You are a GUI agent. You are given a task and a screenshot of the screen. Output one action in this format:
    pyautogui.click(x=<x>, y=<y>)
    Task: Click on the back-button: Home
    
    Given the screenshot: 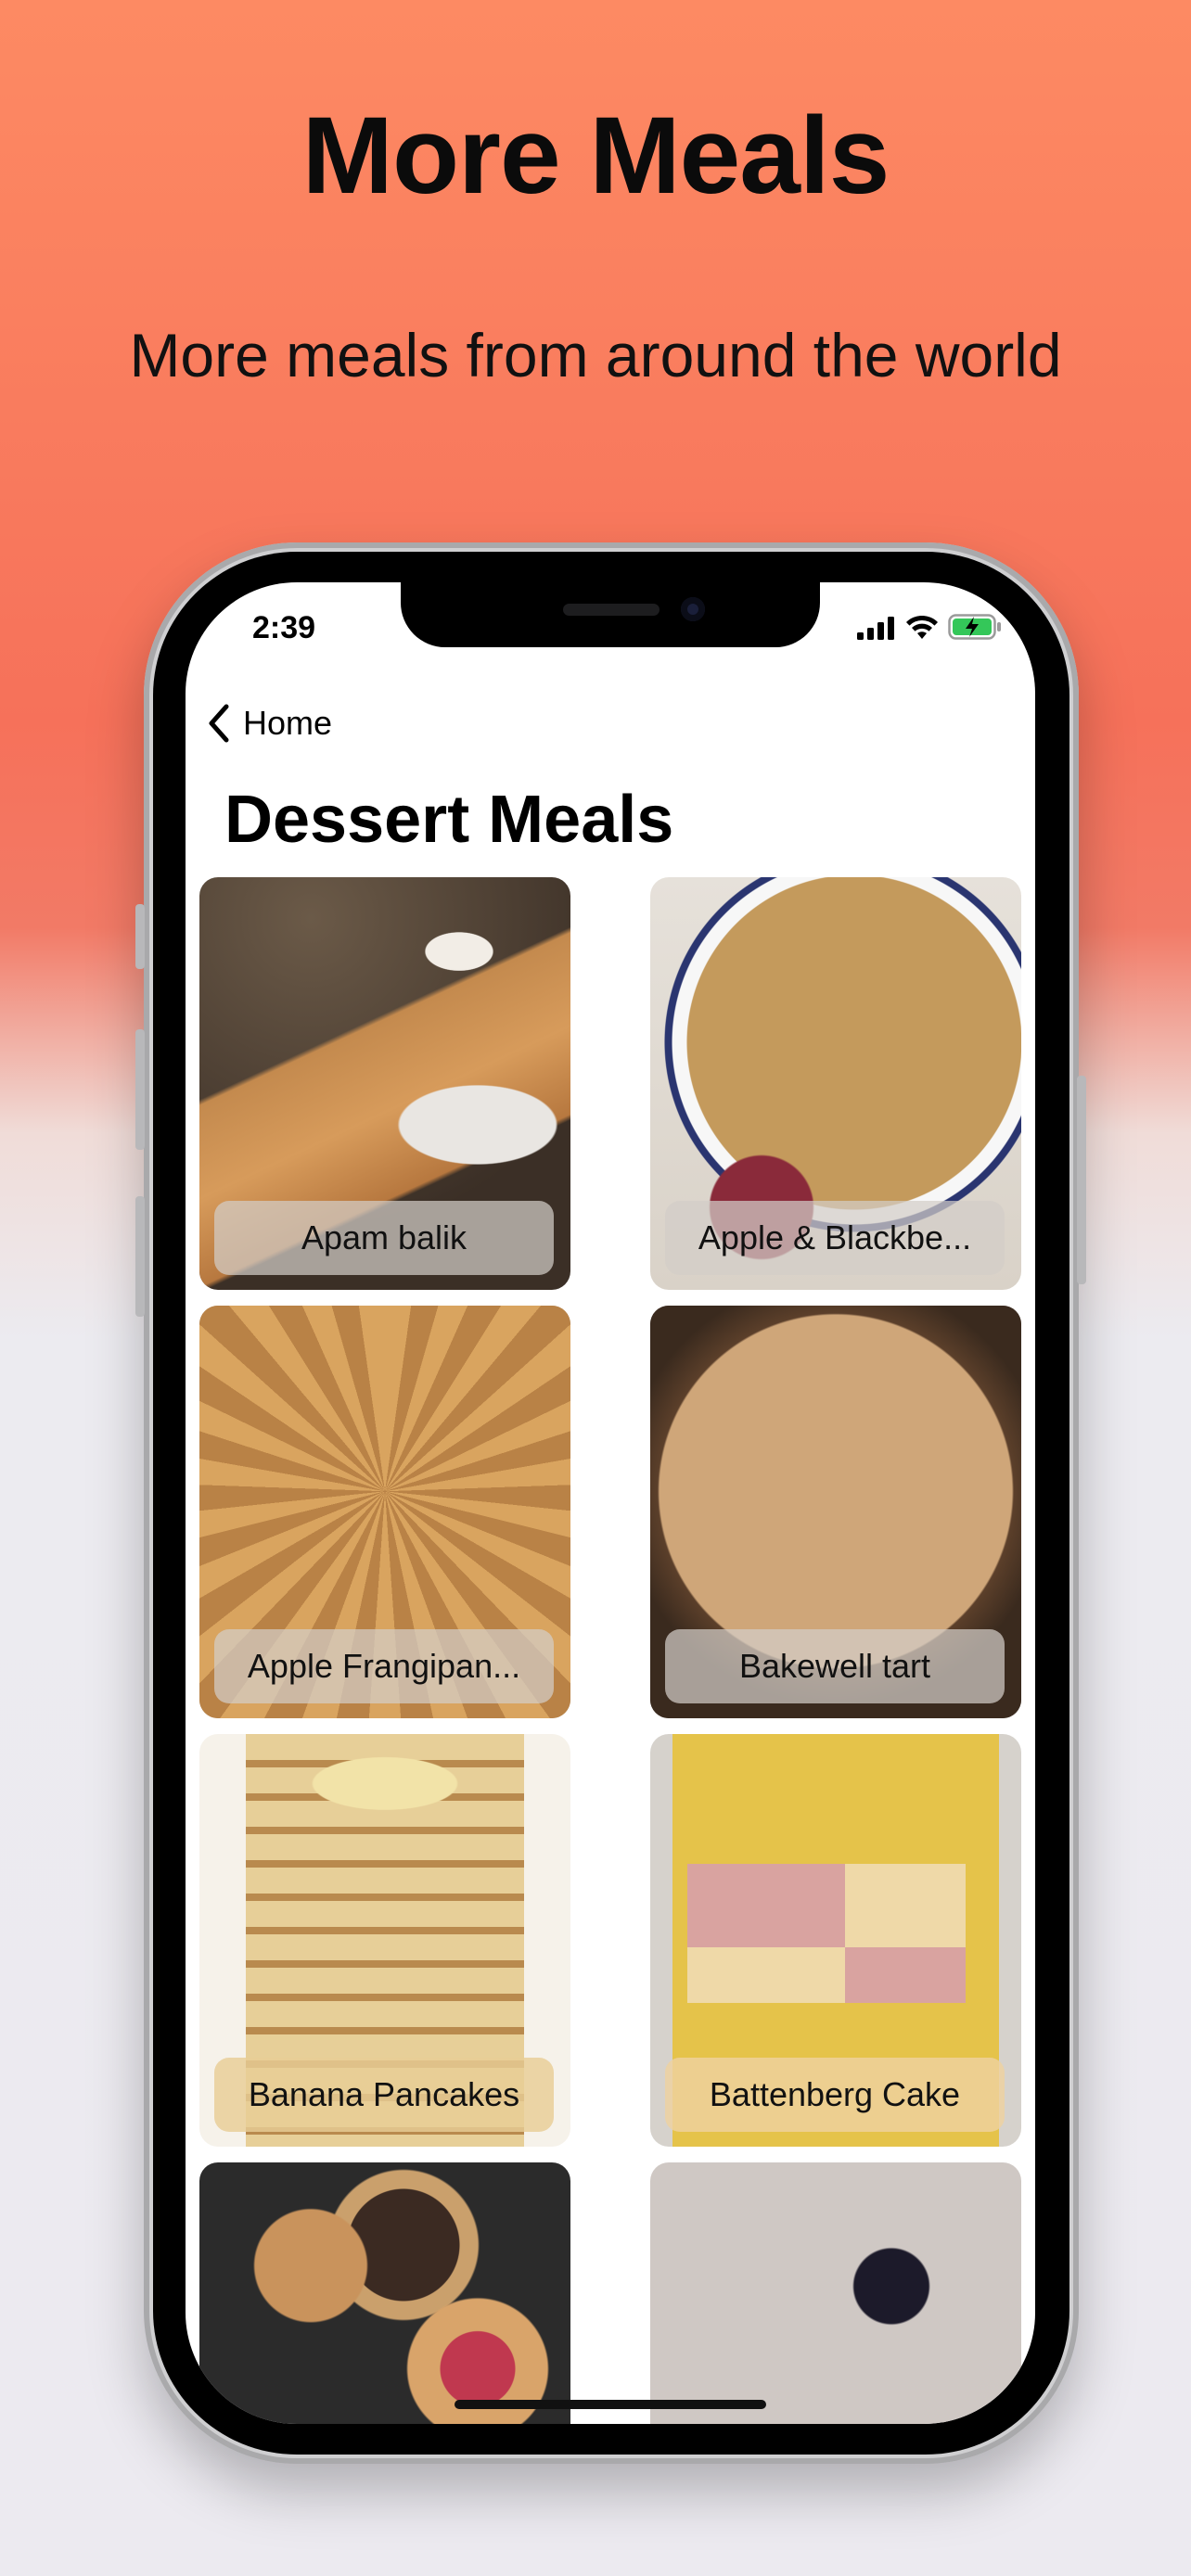 What is the action you would take?
    pyautogui.click(x=270, y=723)
    